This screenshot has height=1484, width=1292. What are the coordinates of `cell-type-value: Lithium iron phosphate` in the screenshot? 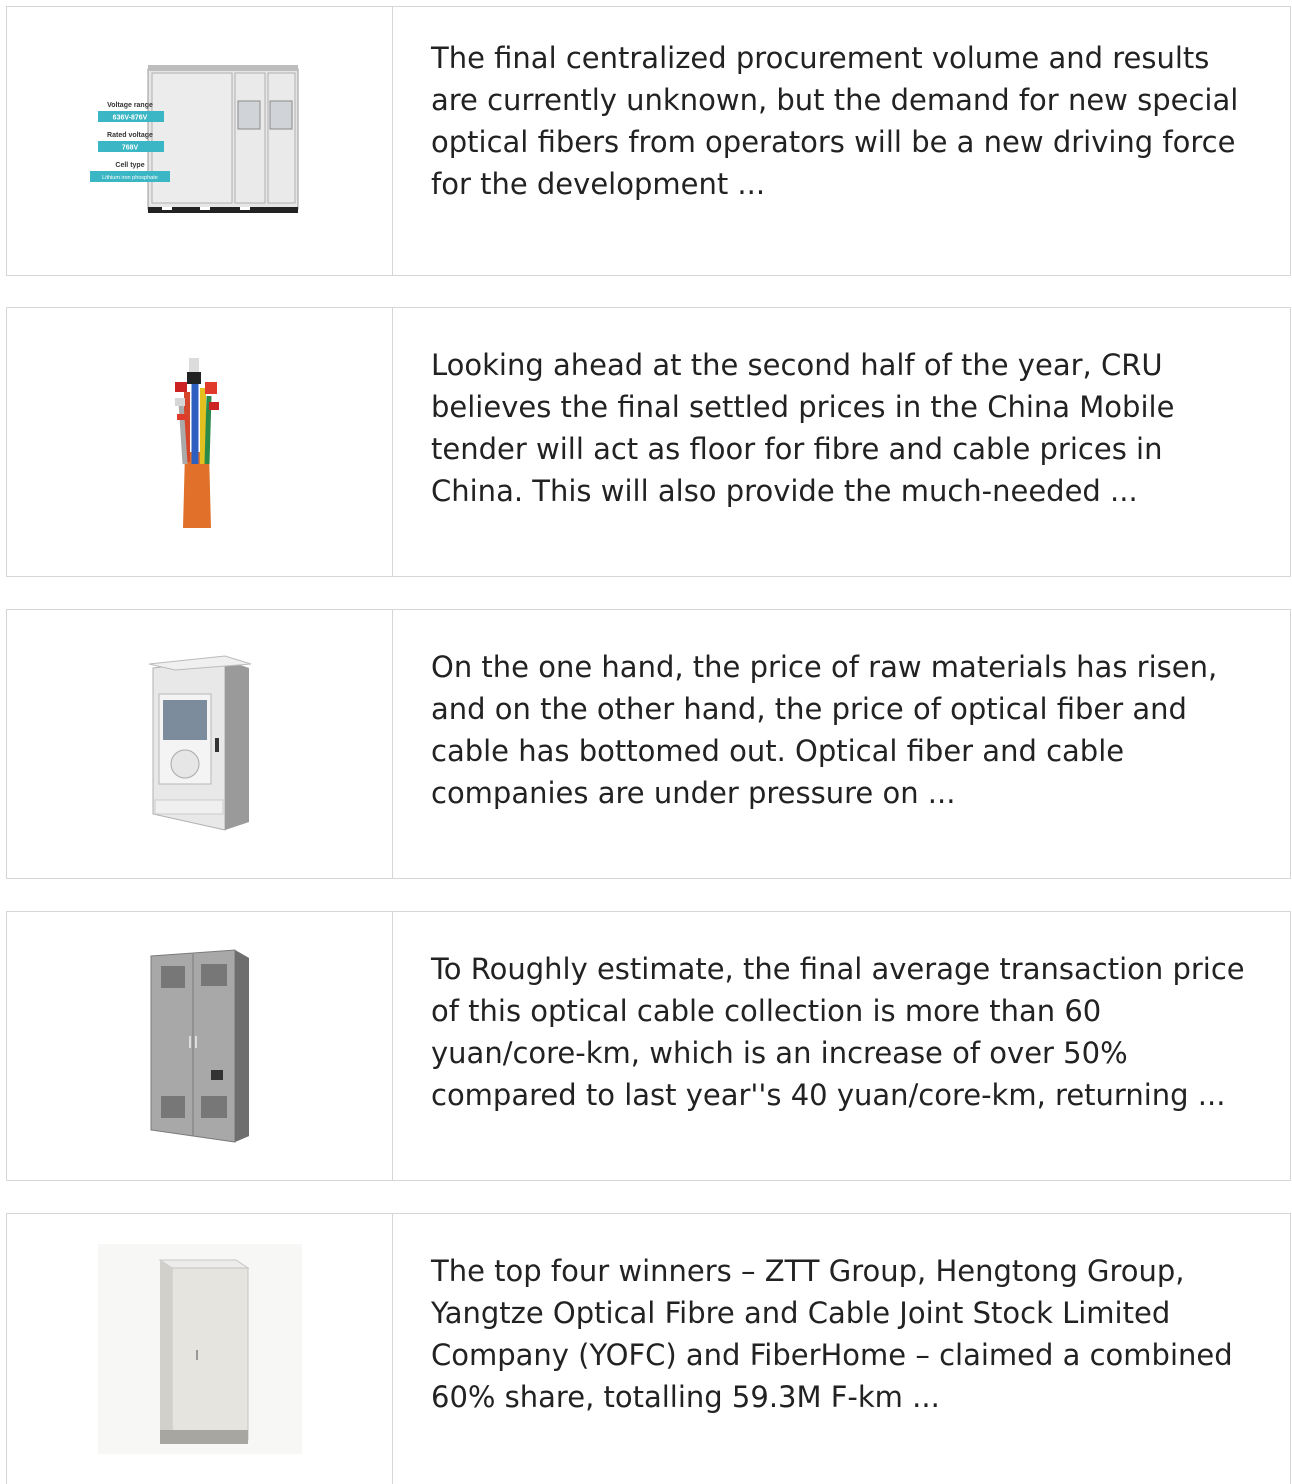 It's located at (130, 178).